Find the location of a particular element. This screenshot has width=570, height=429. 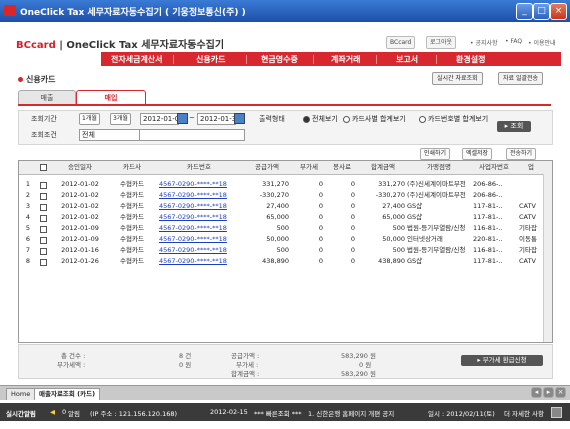

header-date: 승인일자 is located at coordinates (80, 167).